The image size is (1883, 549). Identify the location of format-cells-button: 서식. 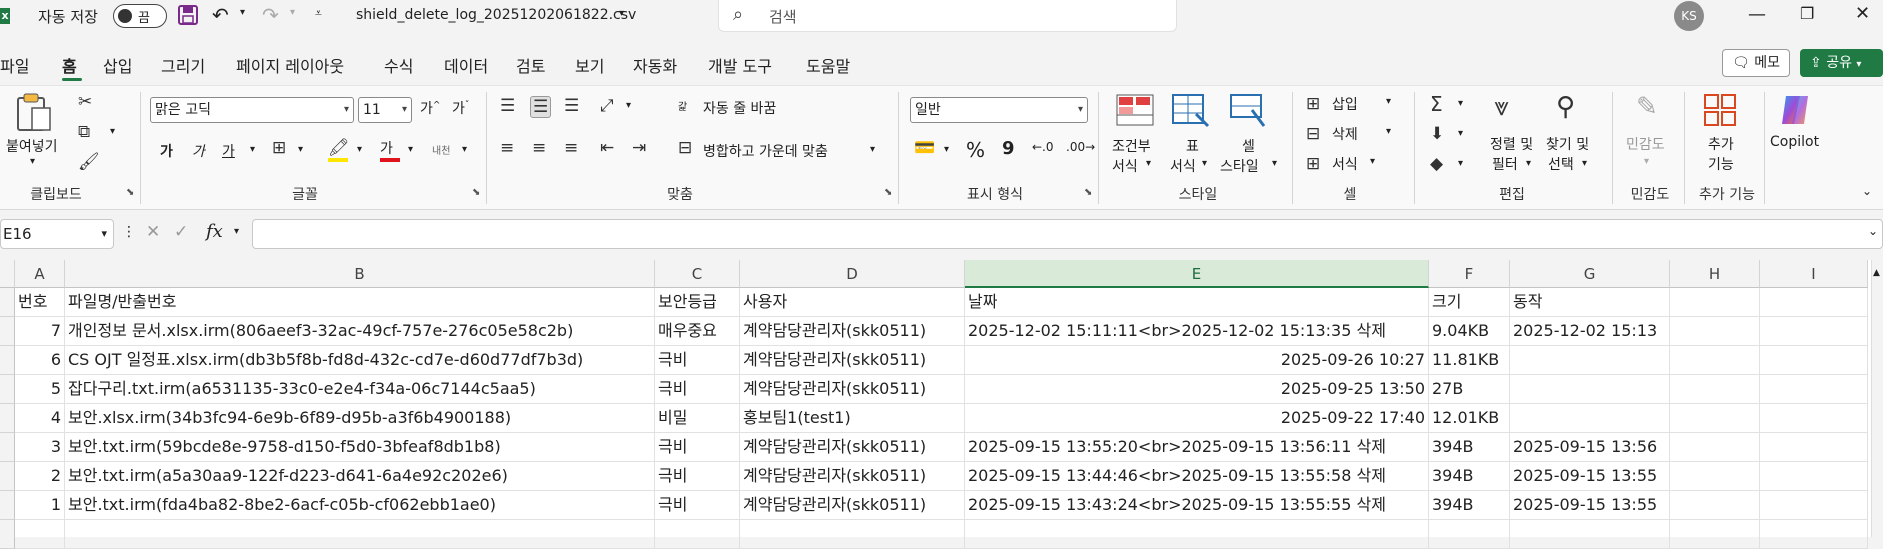
(1345, 164).